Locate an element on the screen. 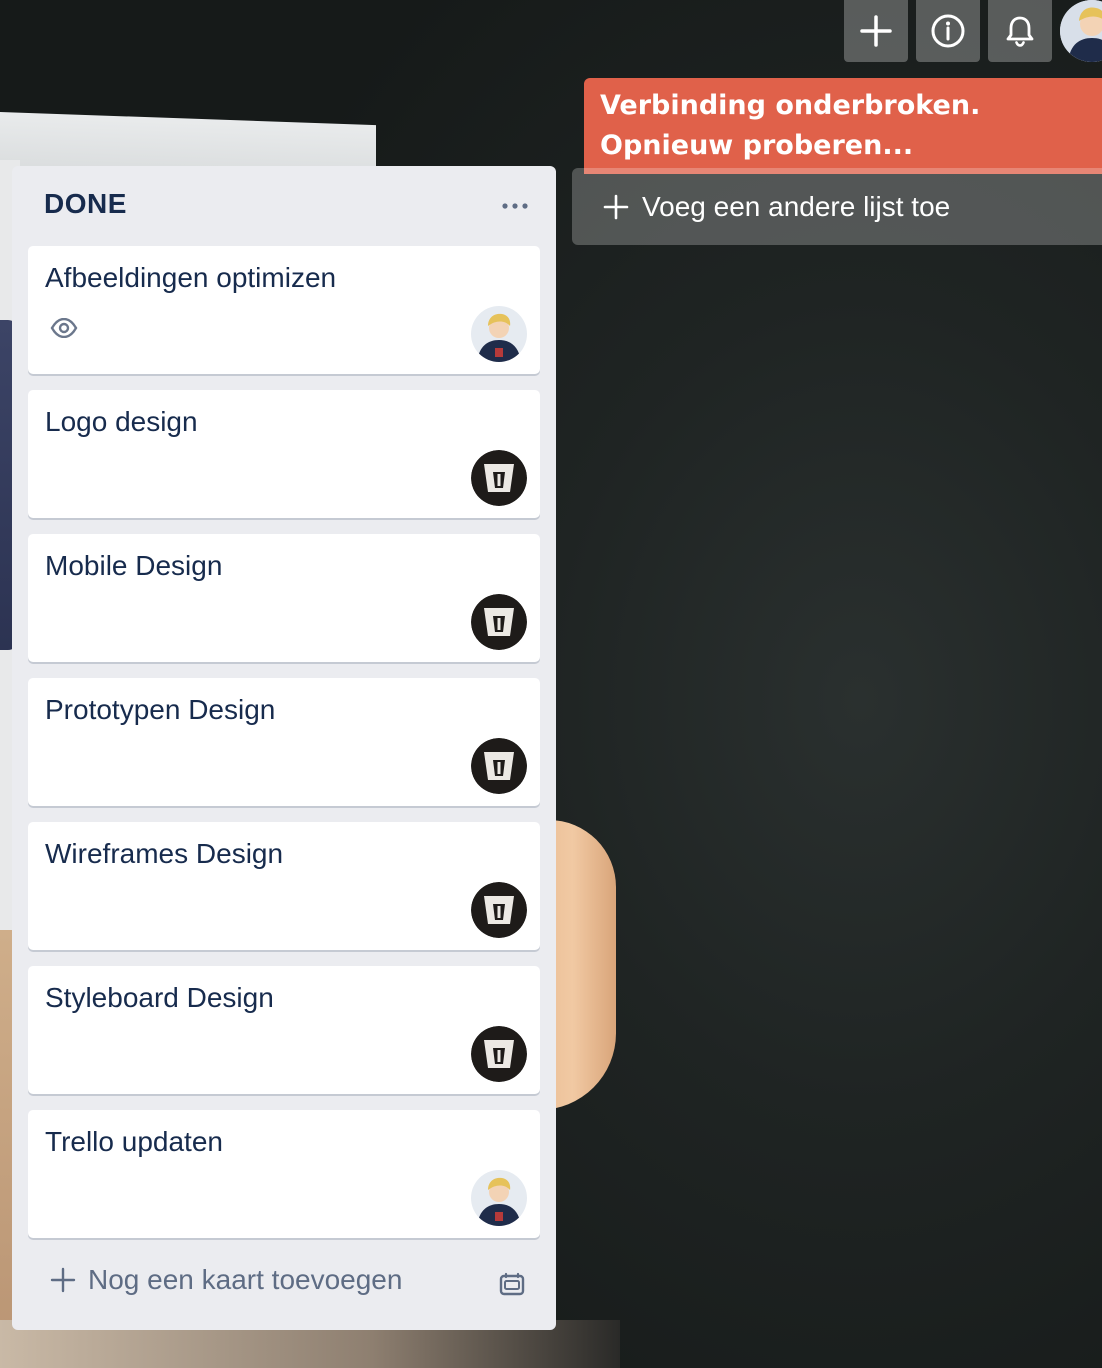 Image resolution: width=1102 pixels, height=1368 pixels. card-title: Mobile Design is located at coordinates (134, 565).